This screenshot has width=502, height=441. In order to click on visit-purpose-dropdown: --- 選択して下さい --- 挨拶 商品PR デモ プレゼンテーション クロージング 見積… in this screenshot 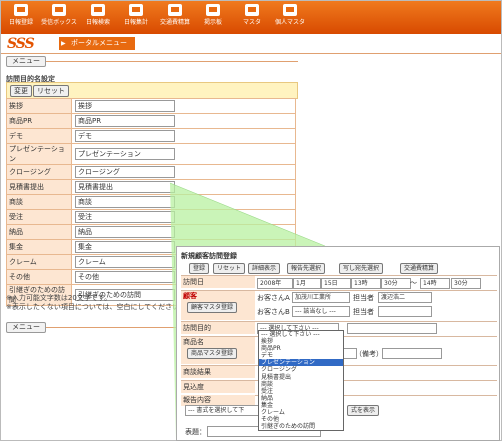, I will do `click(301, 381)`.